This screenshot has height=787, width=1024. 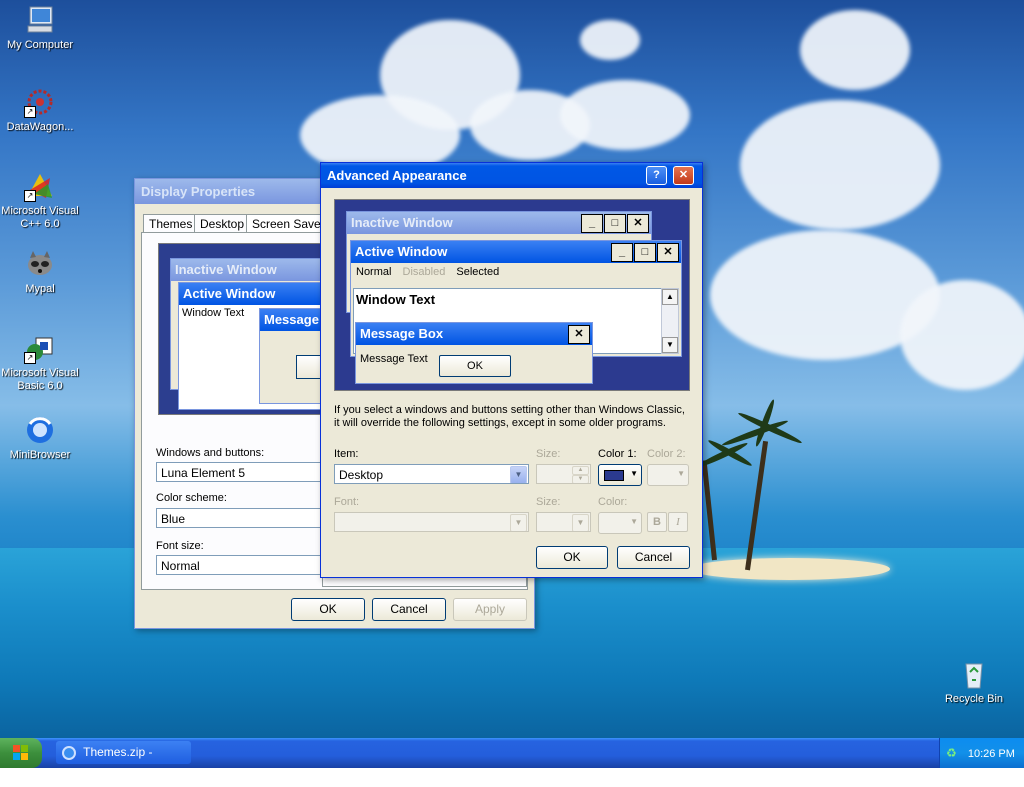 I want to click on icon-label: My Computer, so click(x=40, y=45).